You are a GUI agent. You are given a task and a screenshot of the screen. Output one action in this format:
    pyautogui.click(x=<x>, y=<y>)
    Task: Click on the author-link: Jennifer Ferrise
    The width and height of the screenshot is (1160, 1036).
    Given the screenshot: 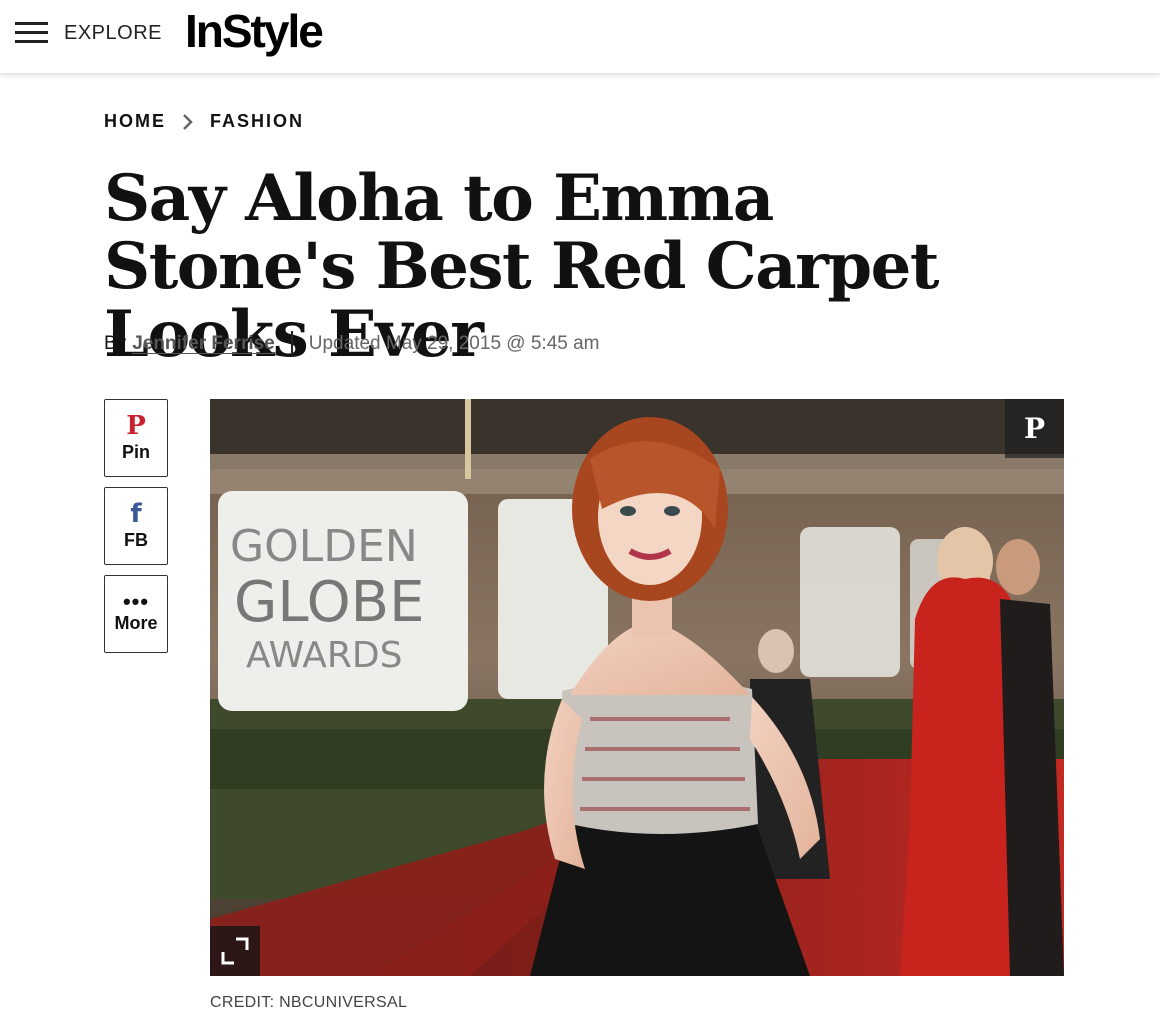 What is the action you would take?
    pyautogui.click(x=203, y=344)
    